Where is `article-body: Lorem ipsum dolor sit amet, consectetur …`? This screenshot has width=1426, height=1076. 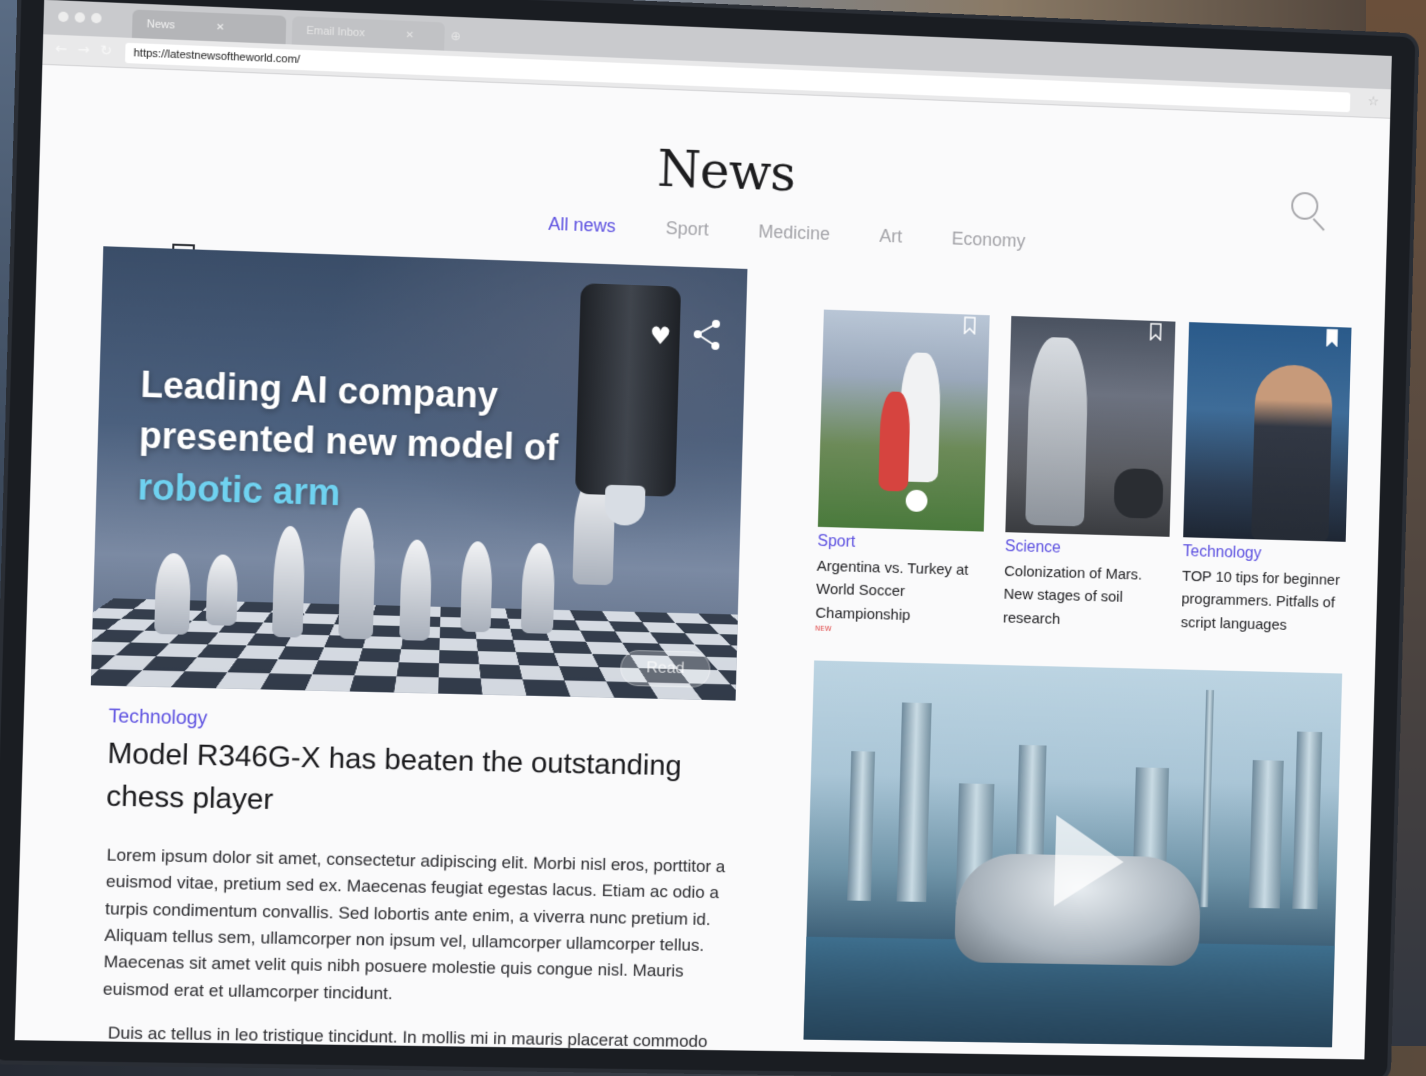 article-body: Lorem ipsum dolor sit amet, consectetur … is located at coordinates (414, 924).